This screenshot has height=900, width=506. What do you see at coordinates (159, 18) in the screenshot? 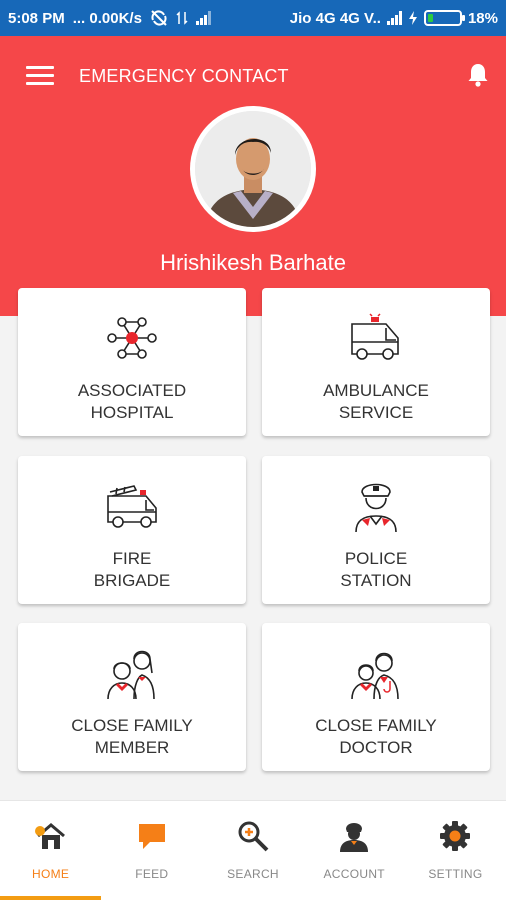
I see `sync-off-icon` at bounding box center [159, 18].